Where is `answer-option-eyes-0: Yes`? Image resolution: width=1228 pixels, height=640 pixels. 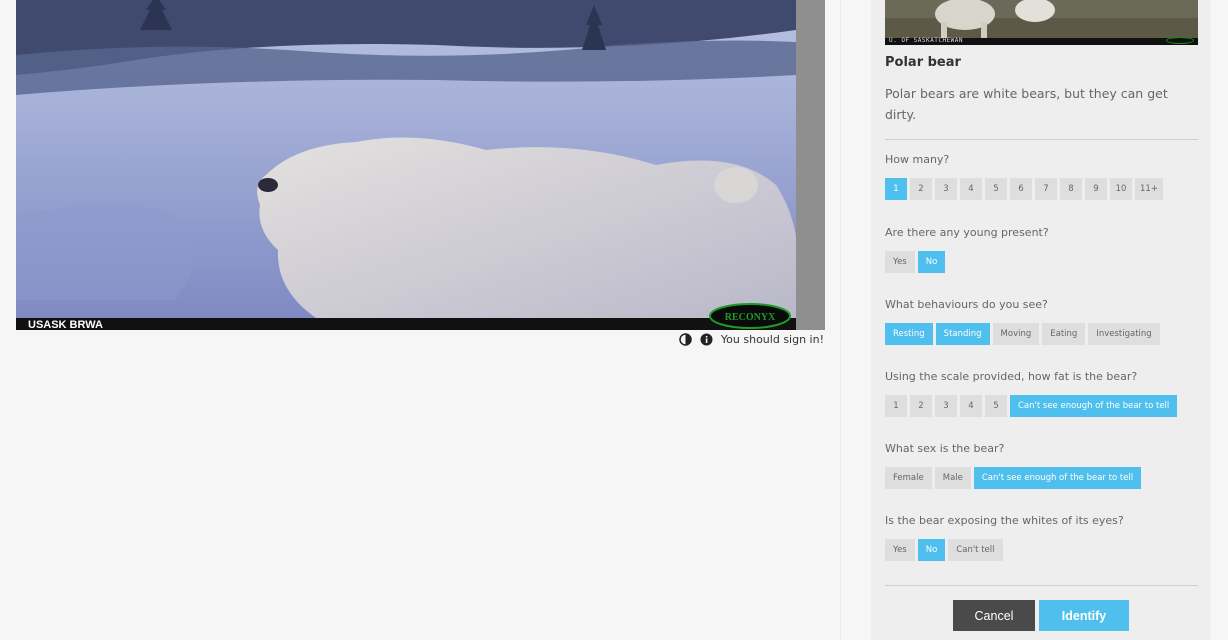
answer-option-eyes-0: Yes is located at coordinates (900, 550).